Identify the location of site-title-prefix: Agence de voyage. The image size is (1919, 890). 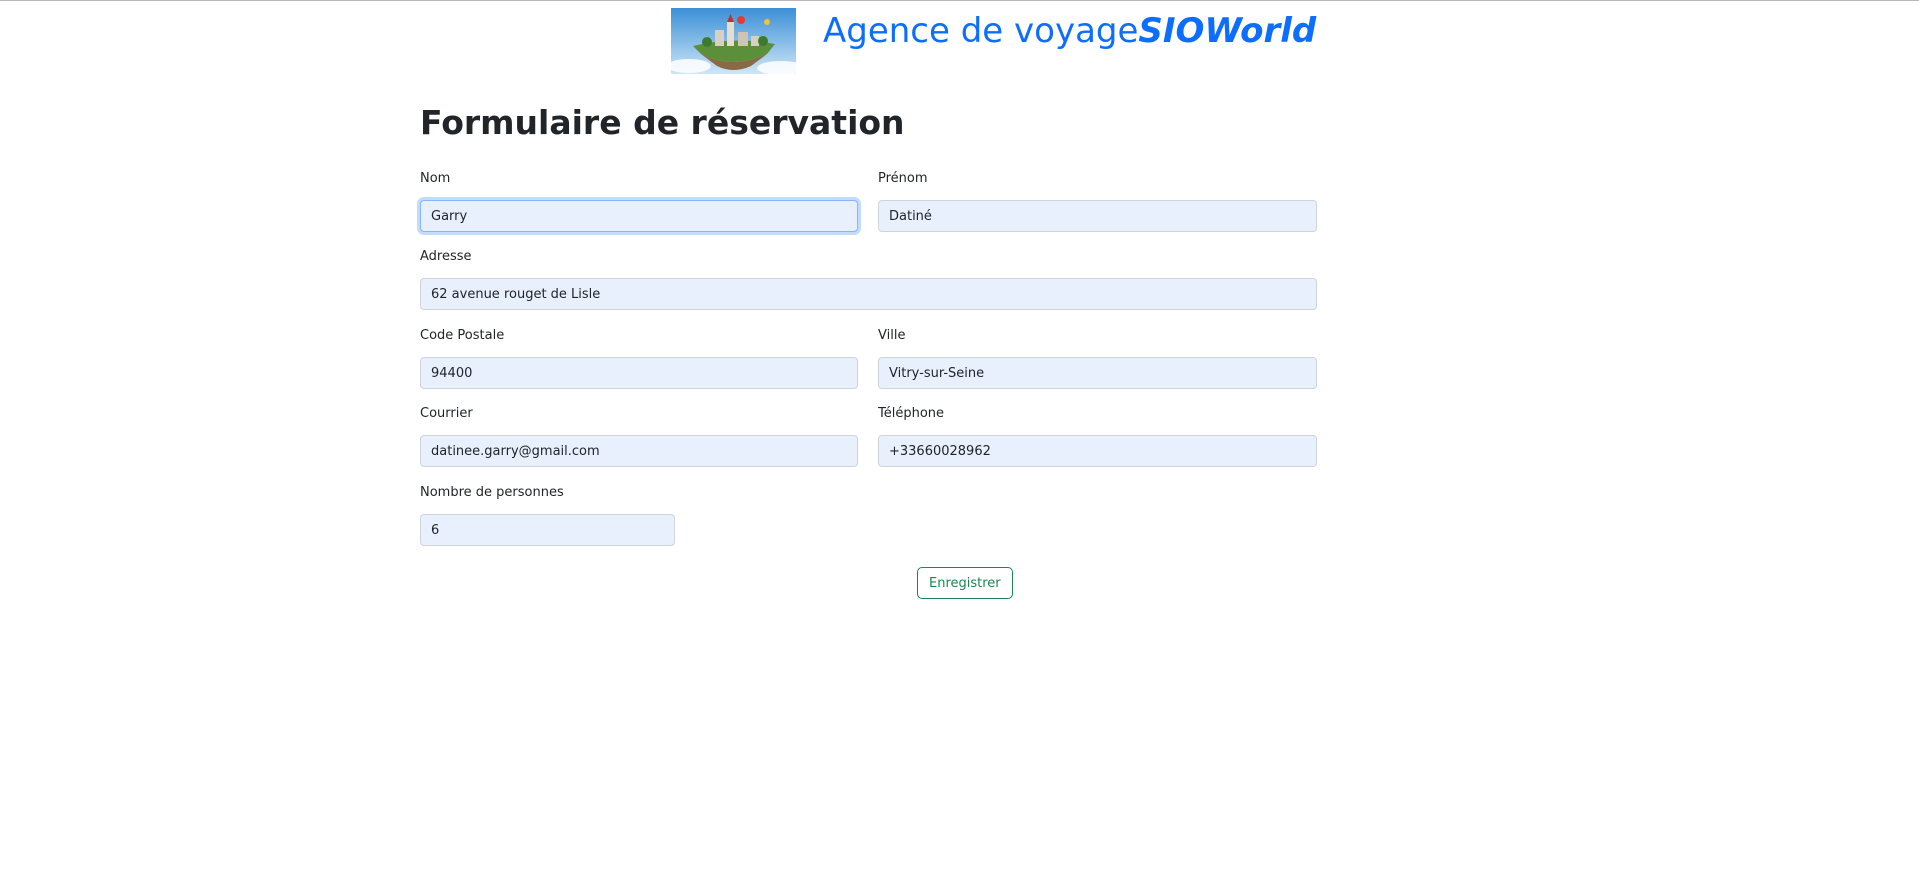
(981, 31).